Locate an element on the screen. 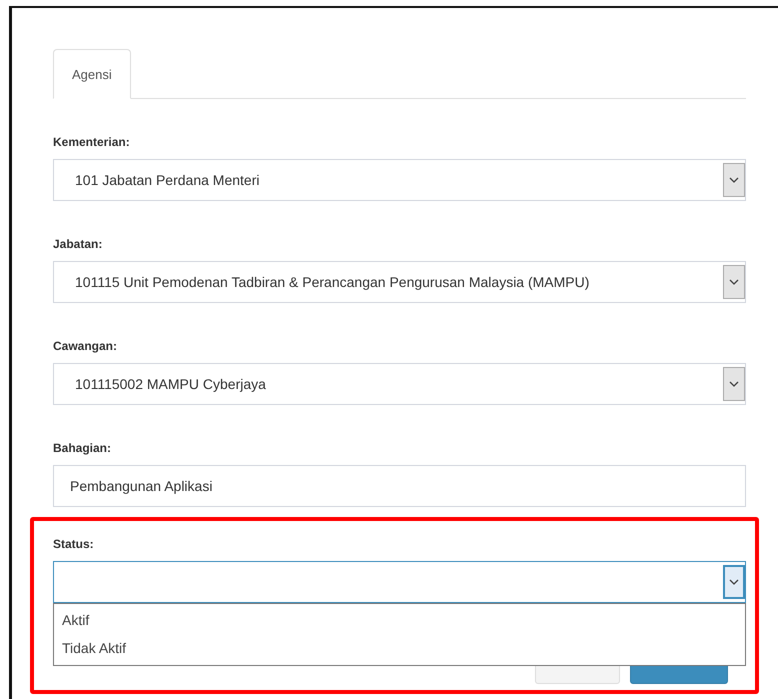 The width and height of the screenshot is (778, 699). dropdown-option: Aktif is located at coordinates (399, 620).